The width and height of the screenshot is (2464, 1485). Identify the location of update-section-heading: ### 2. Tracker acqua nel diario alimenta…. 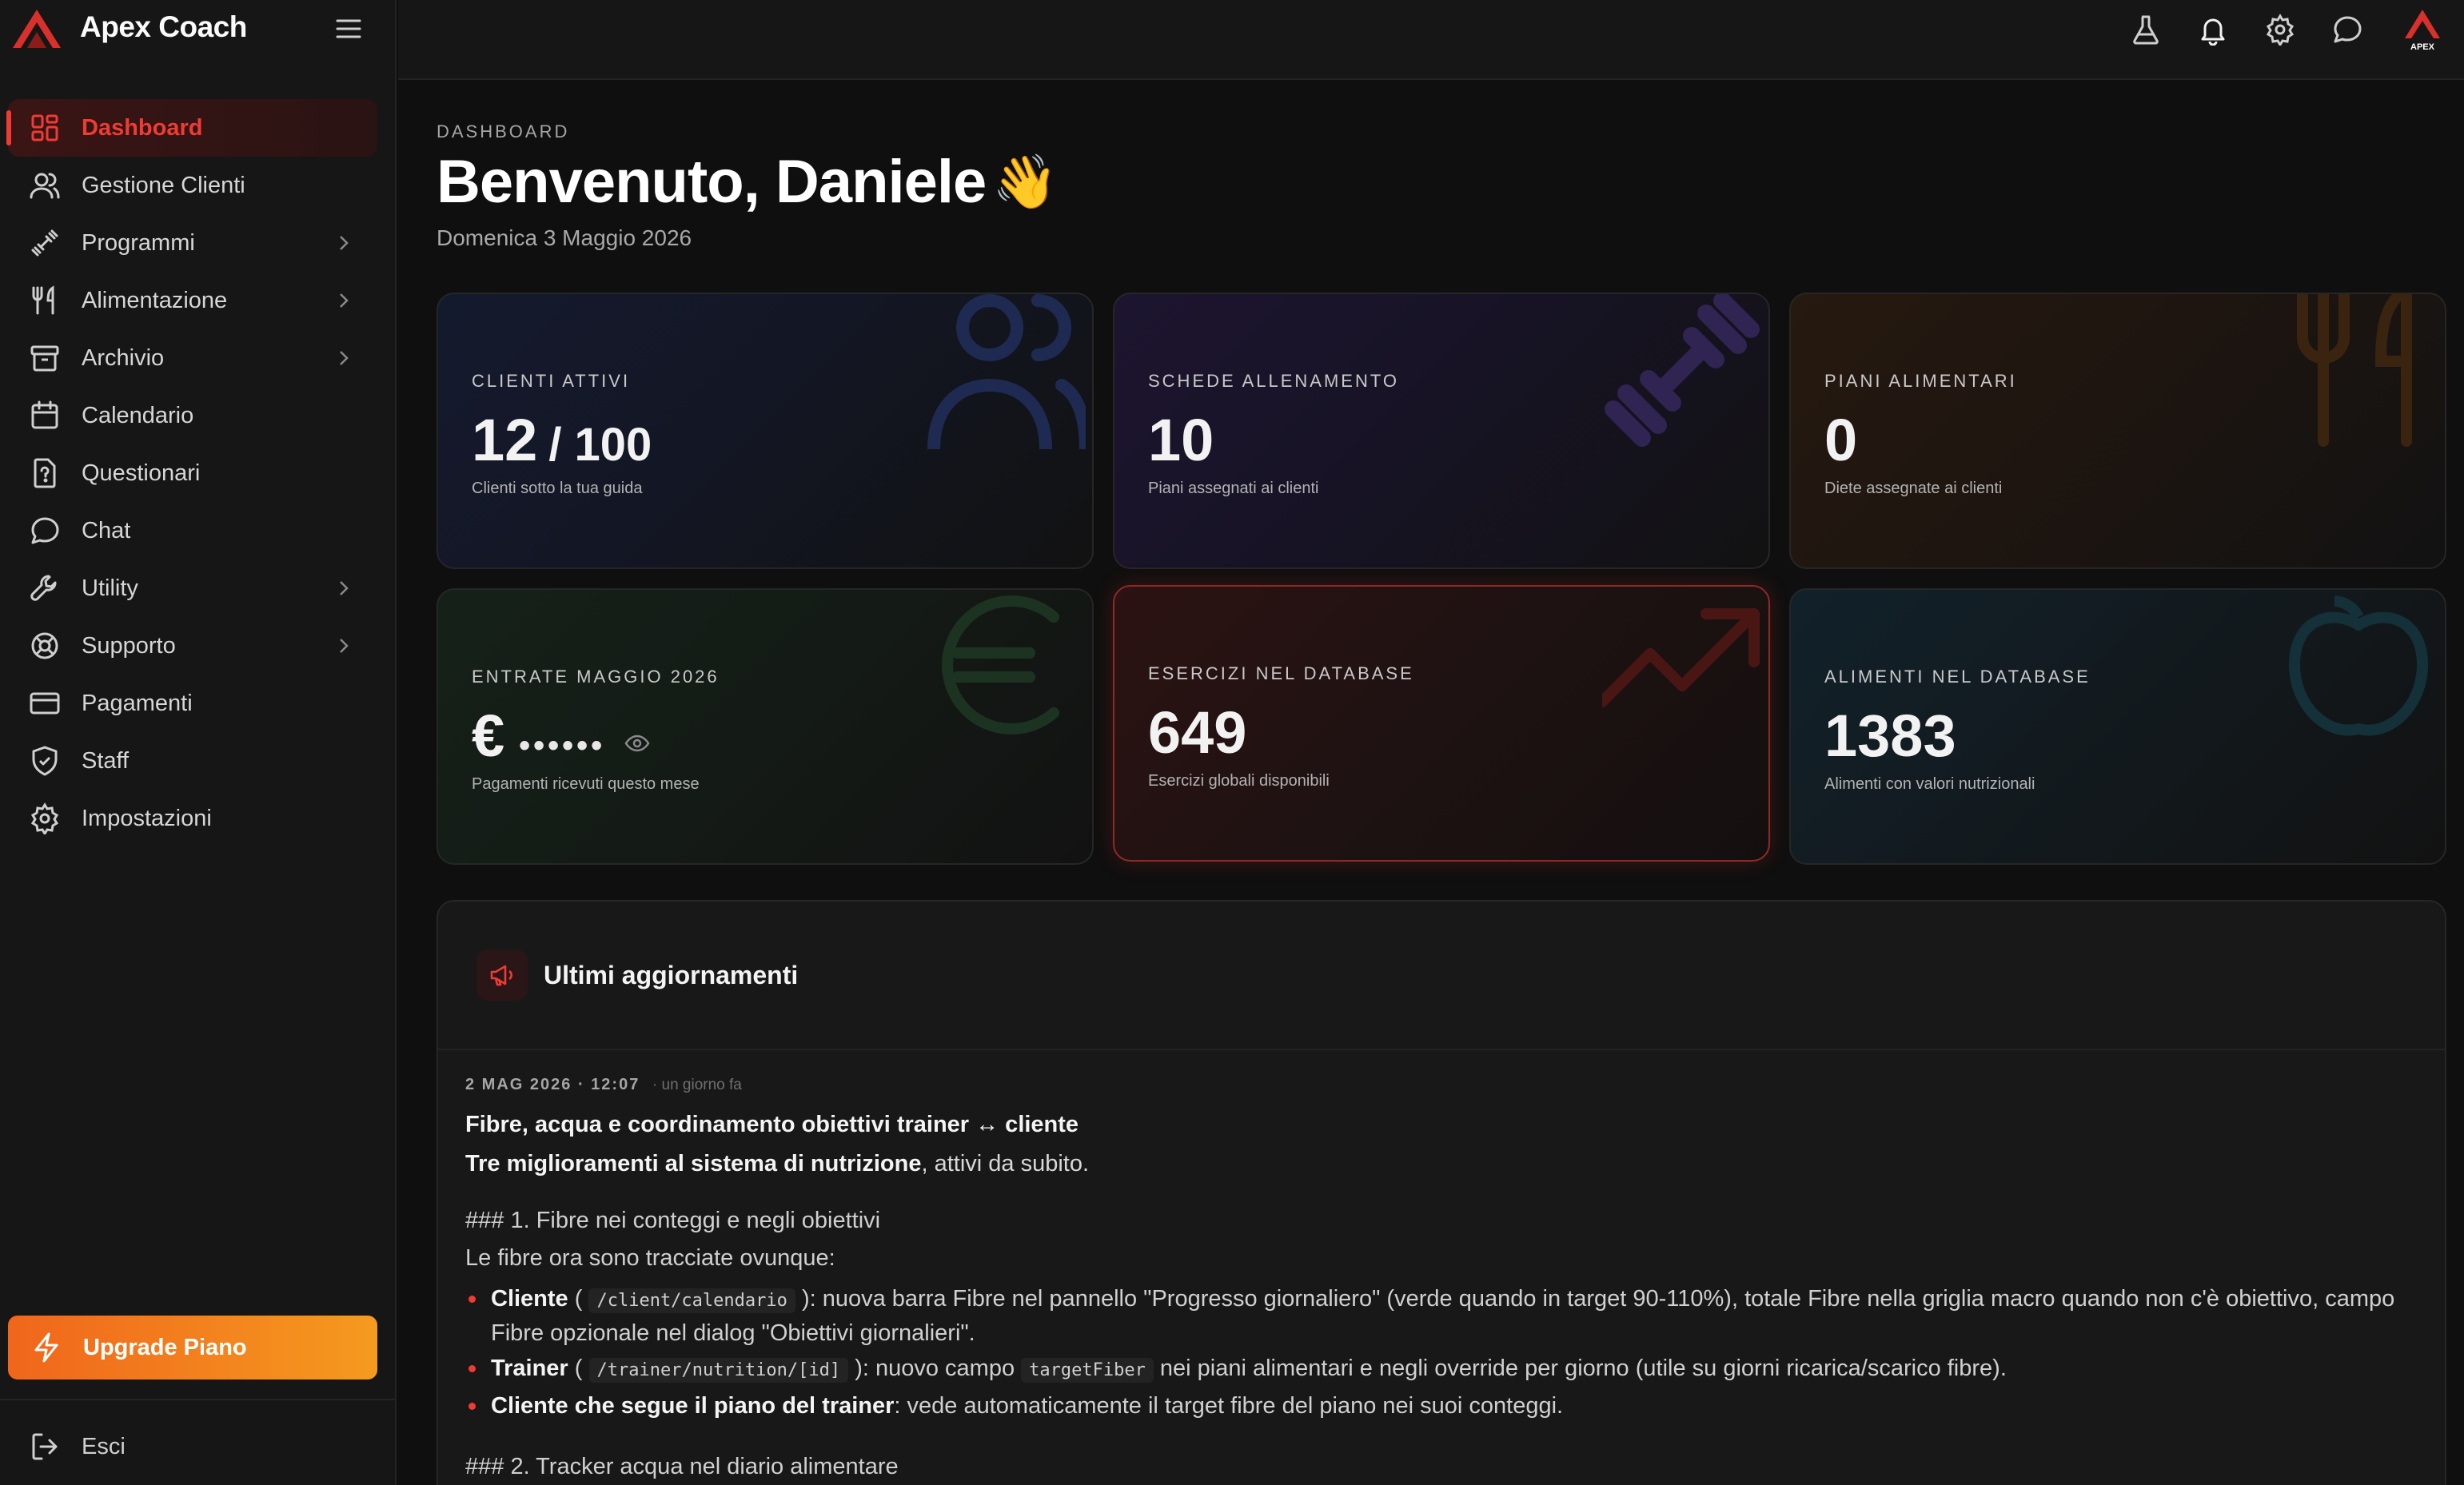
(682, 1466).